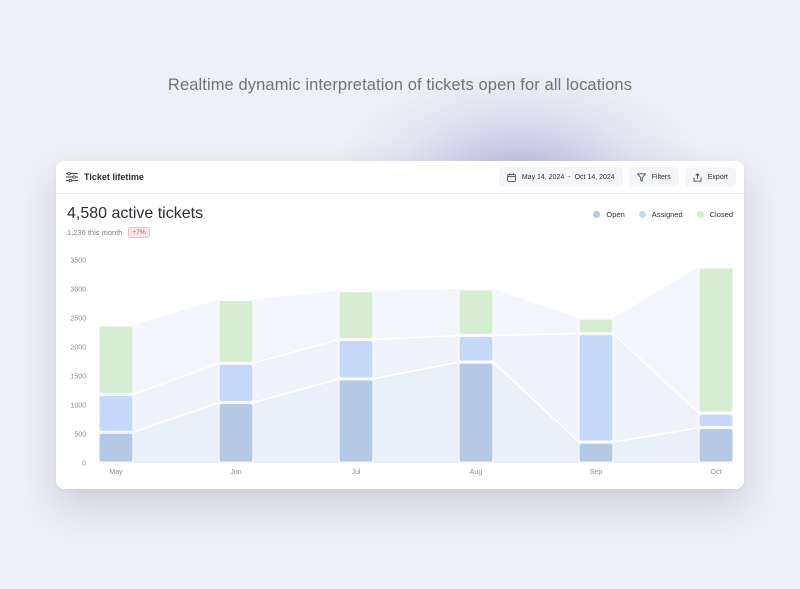  I want to click on bar-segment-assigned-jul, so click(356, 359).